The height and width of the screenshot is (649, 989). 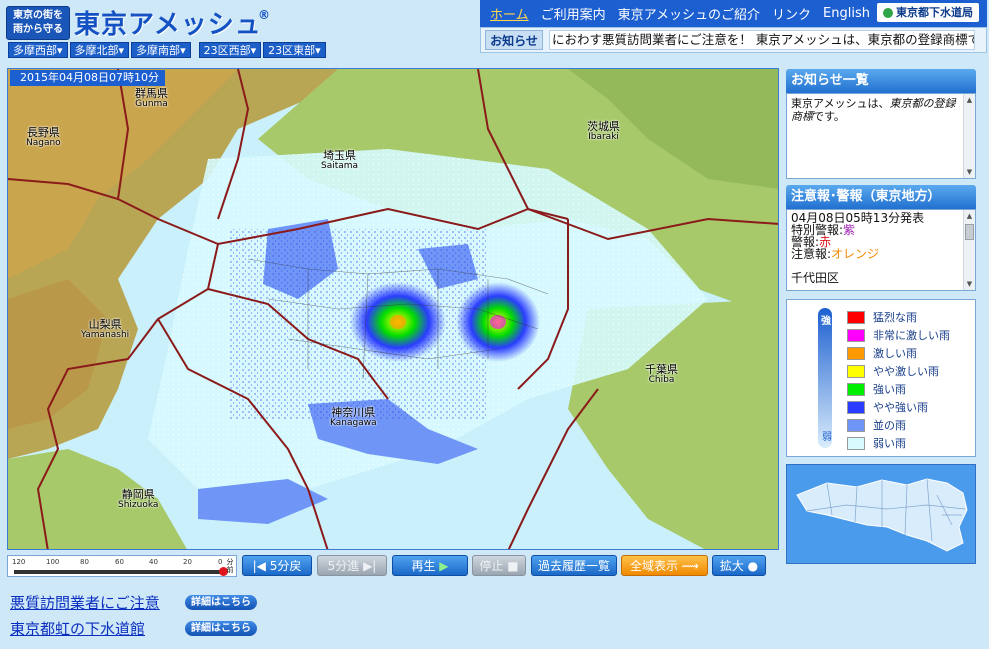 I want to click on notice-bar: お知らせ におわす悪質訪問業者にご注意を！ 東京アメッシュは、東京都の登録商標で, so click(x=733, y=40).